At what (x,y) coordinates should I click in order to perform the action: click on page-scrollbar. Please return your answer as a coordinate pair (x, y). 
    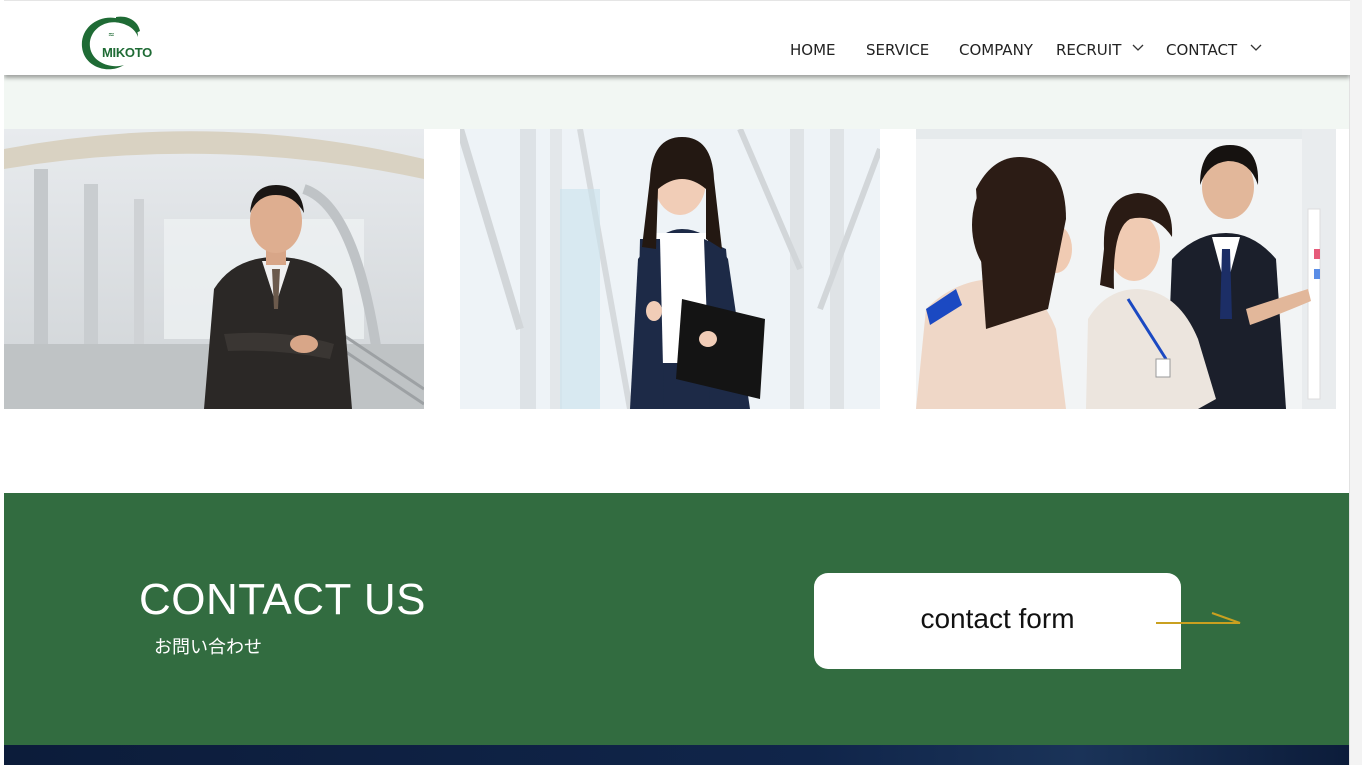
    Looking at the image, I should click on (1355, 382).